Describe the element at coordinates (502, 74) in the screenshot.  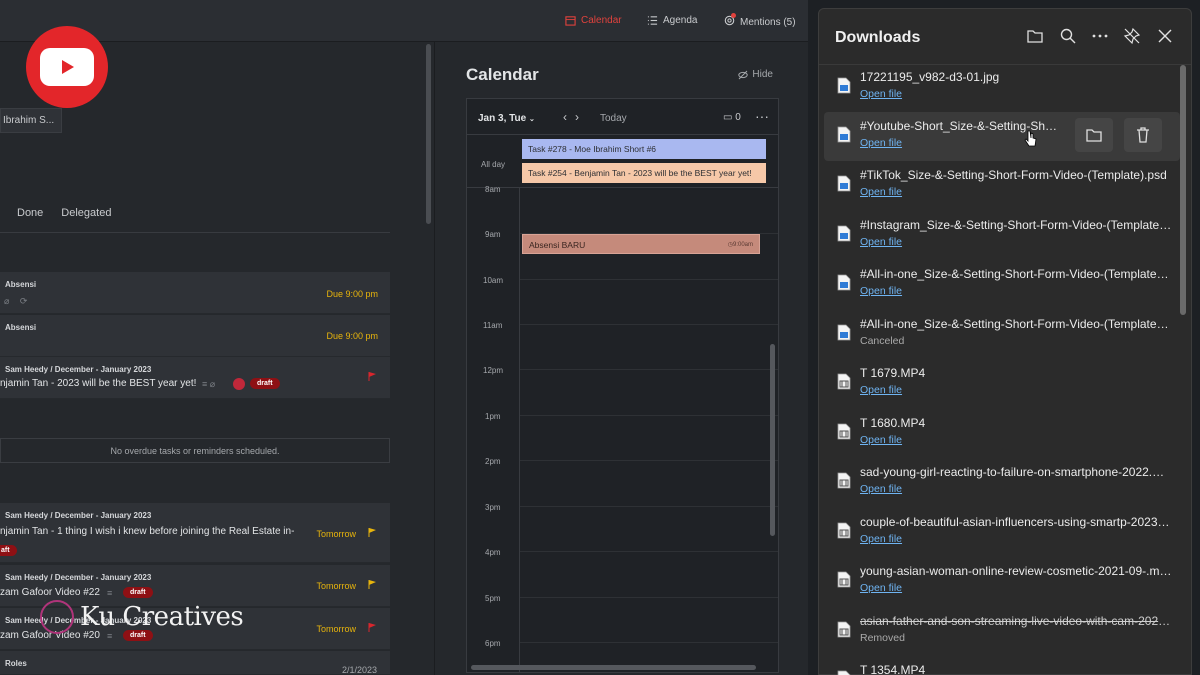
I see `calendar-heading: Calendar` at that location.